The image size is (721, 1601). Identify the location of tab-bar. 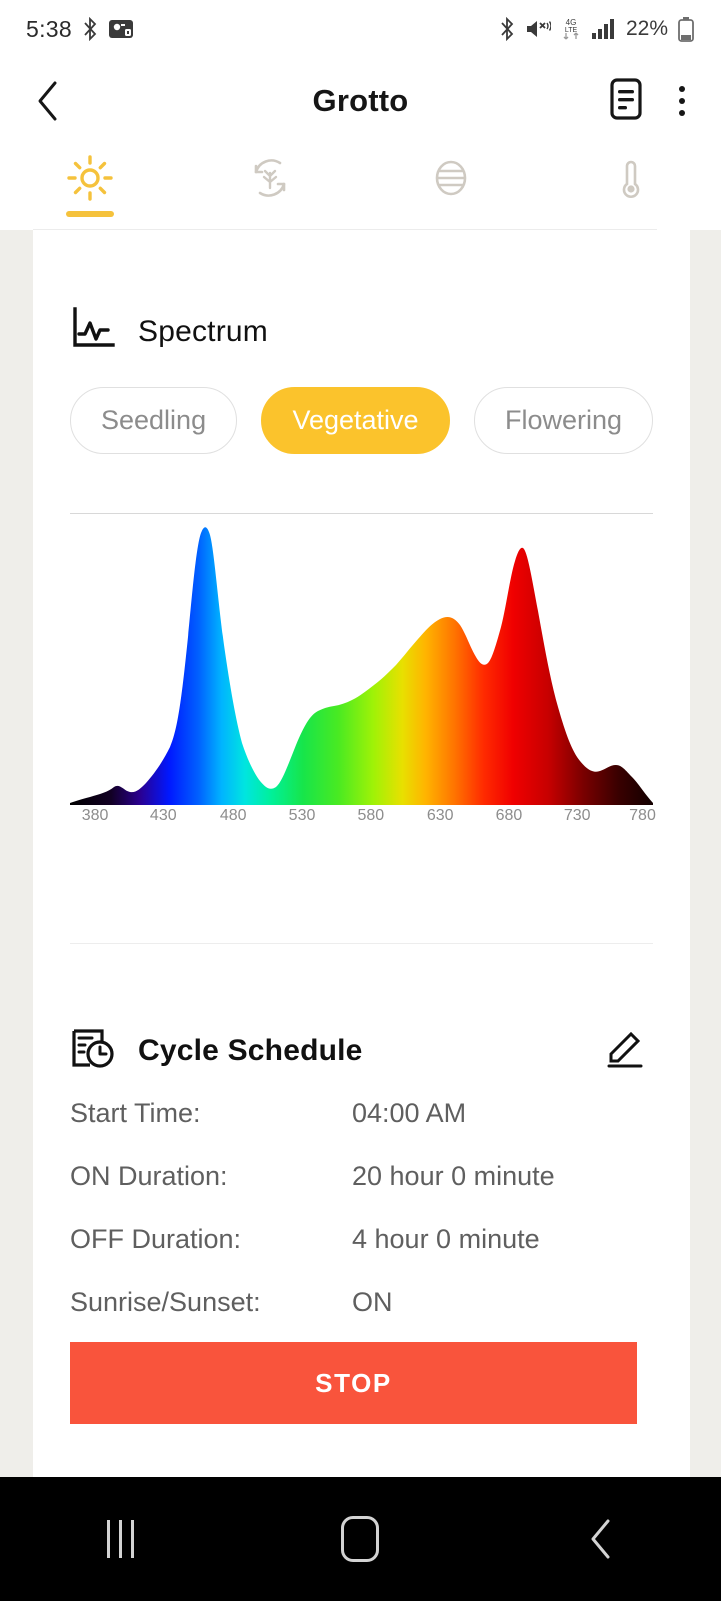
(360, 187).